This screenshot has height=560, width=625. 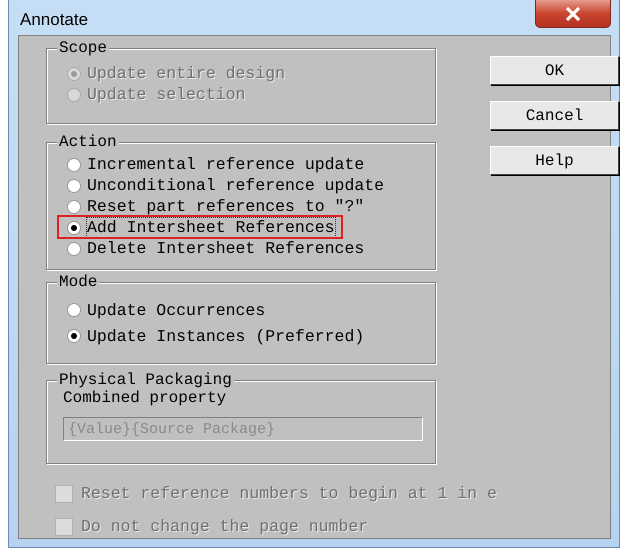 What do you see at coordinates (225, 336) in the screenshot?
I see `option-label: Update Instances (Preferred)` at bounding box center [225, 336].